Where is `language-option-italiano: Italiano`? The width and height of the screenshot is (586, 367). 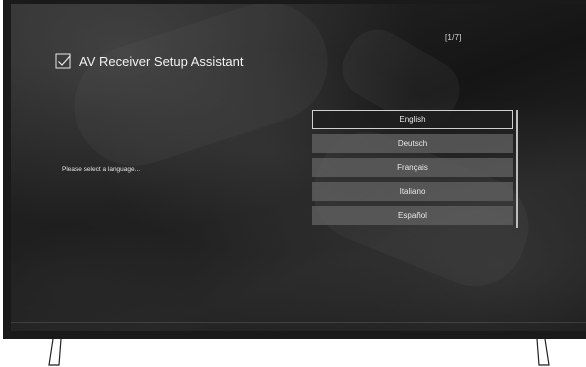 language-option-italiano: Italiano is located at coordinates (412, 191).